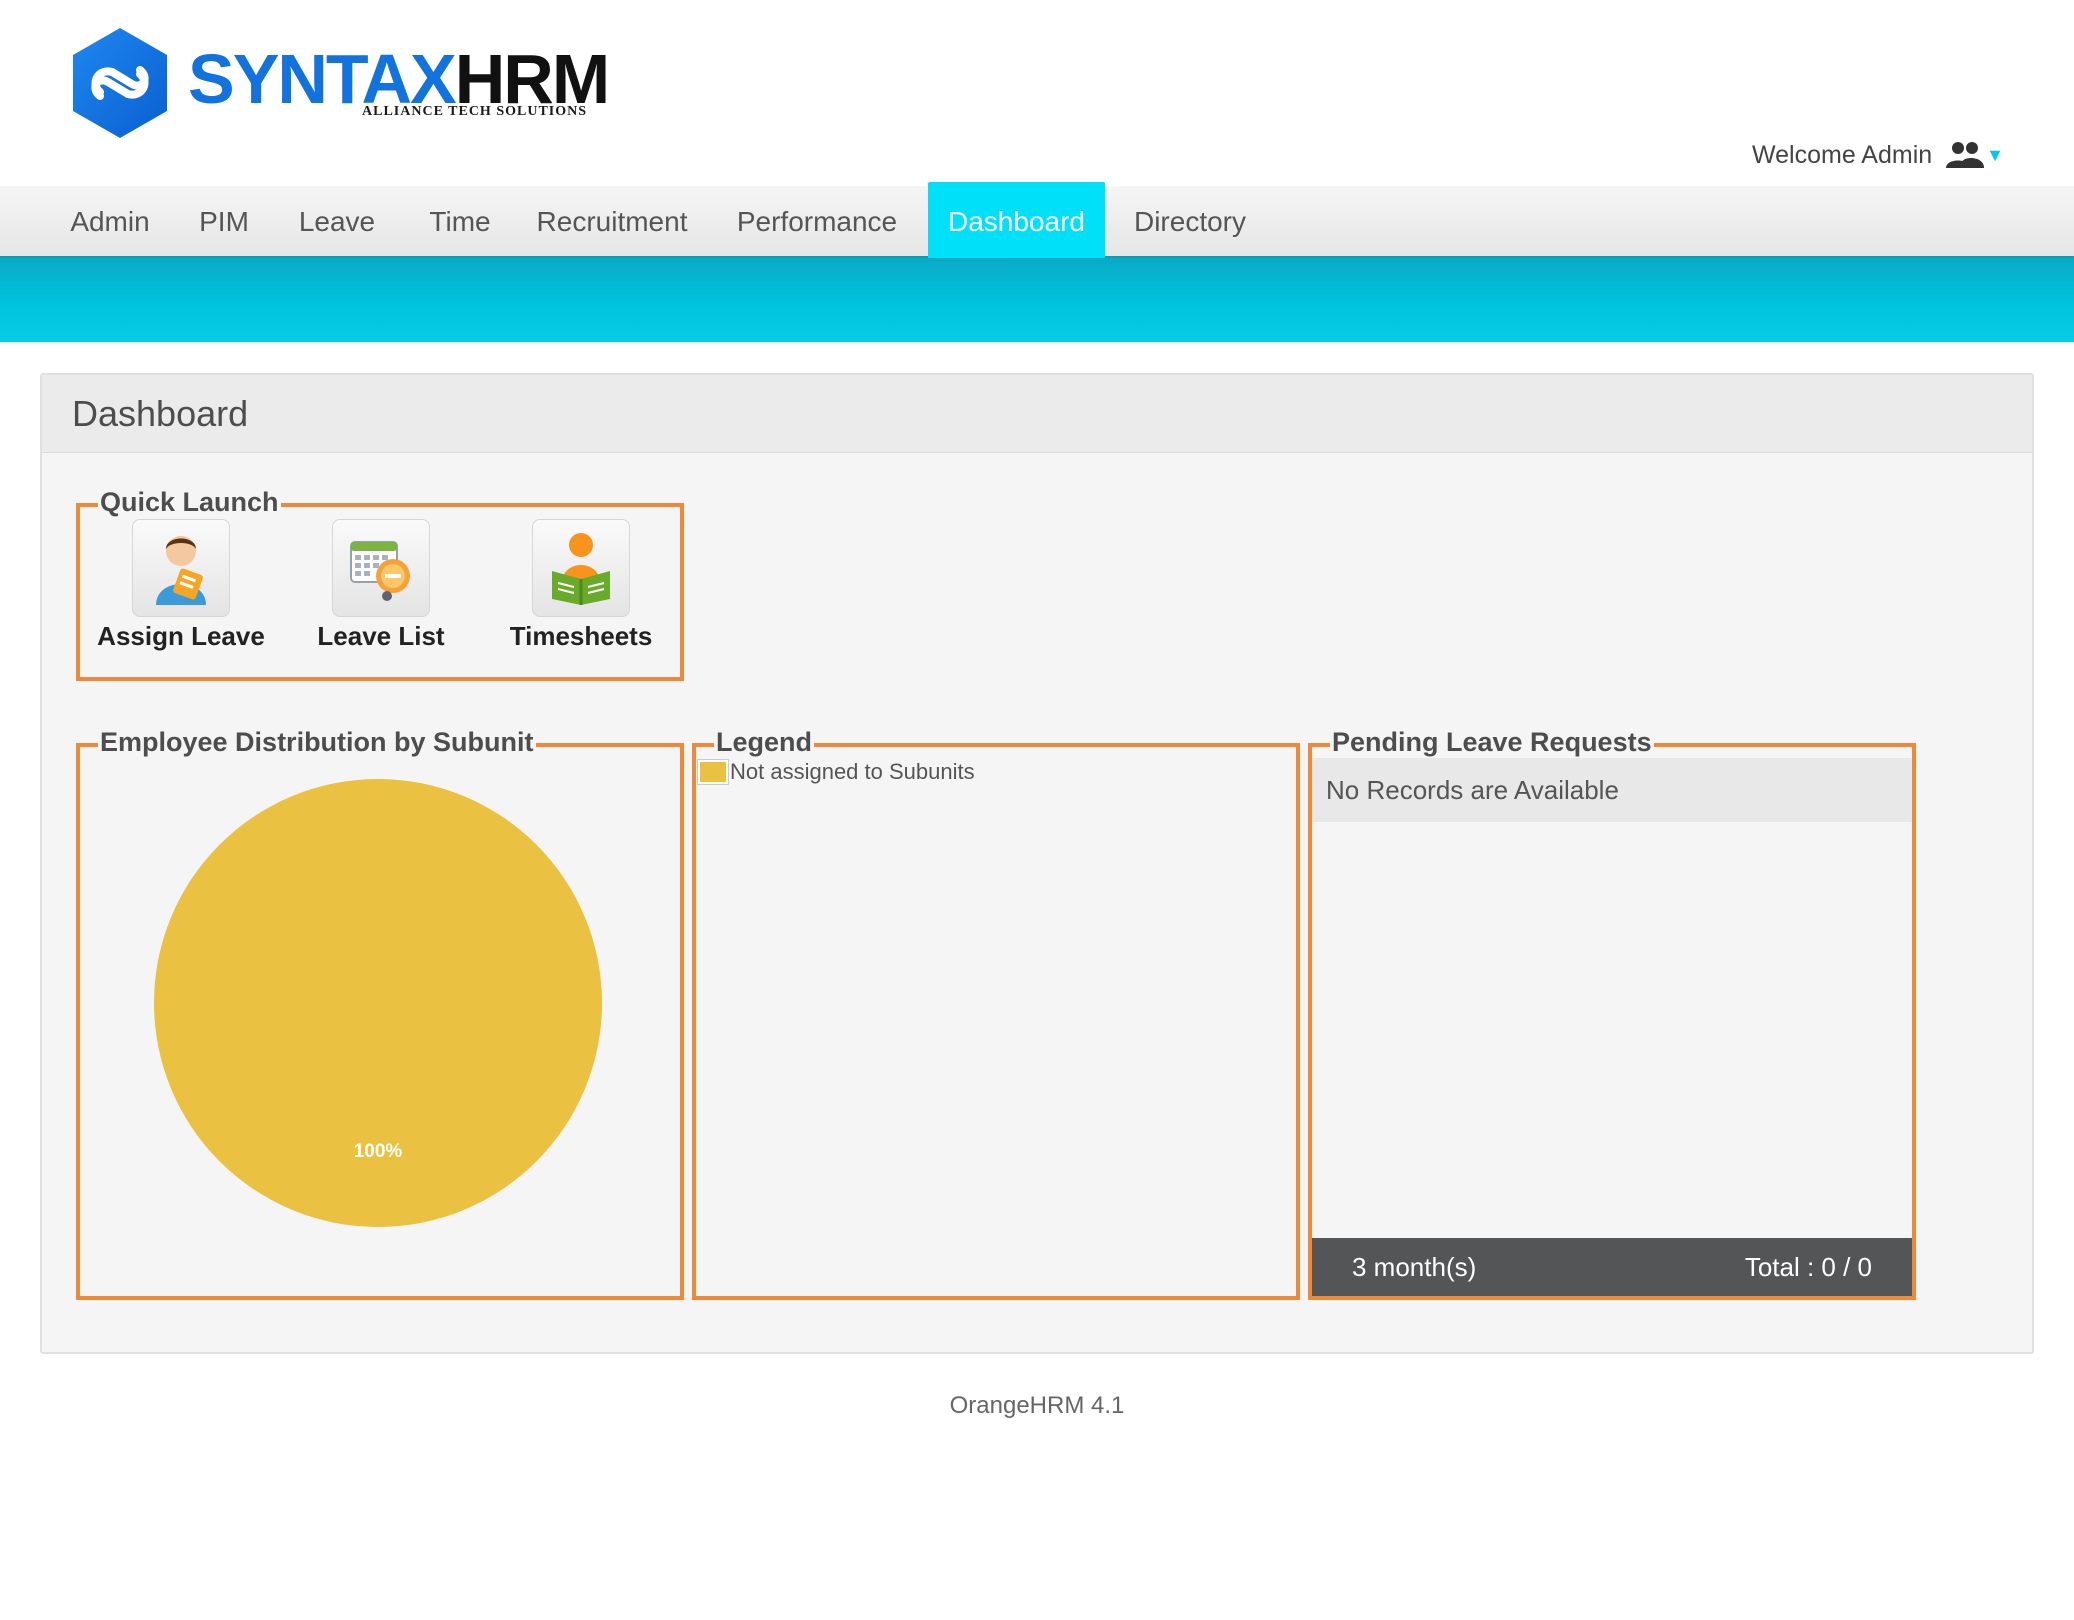  What do you see at coordinates (1016, 222) in the screenshot?
I see `nav-item-dashboard: Dashboard` at bounding box center [1016, 222].